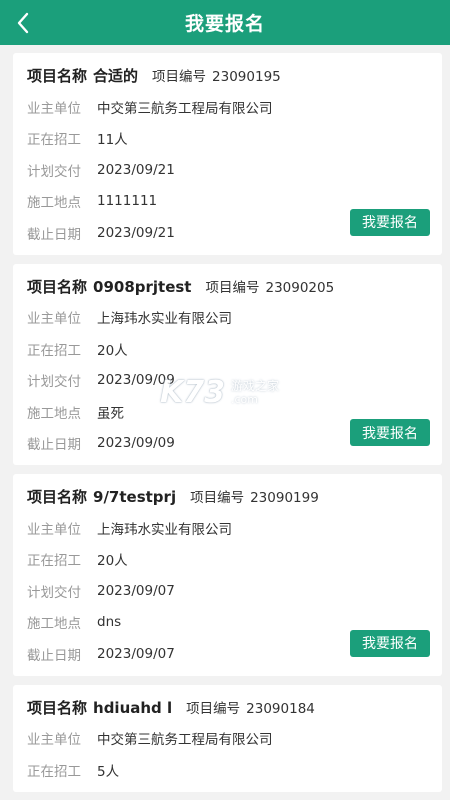  Describe the element at coordinates (227, 381) in the screenshot. I see `delivery-row: 计划交付 2023/09/09` at that location.